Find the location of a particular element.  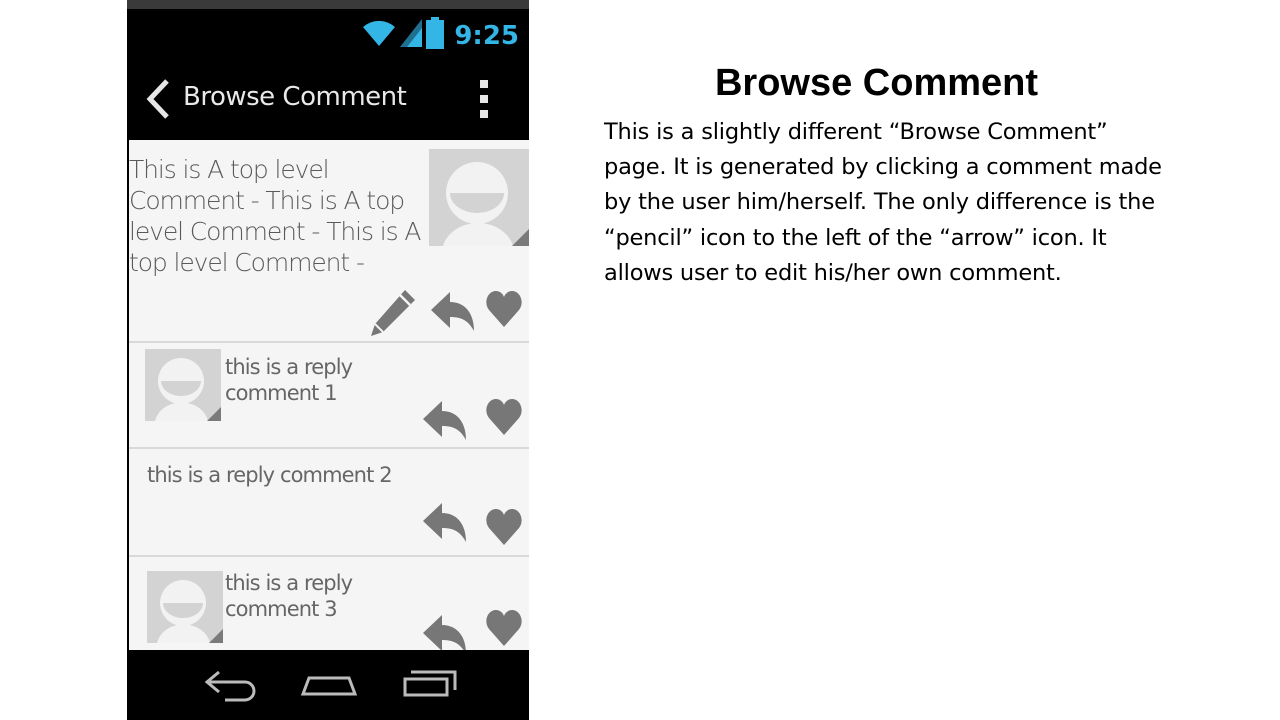

phone-top-bezel is located at coordinates (328, 4).